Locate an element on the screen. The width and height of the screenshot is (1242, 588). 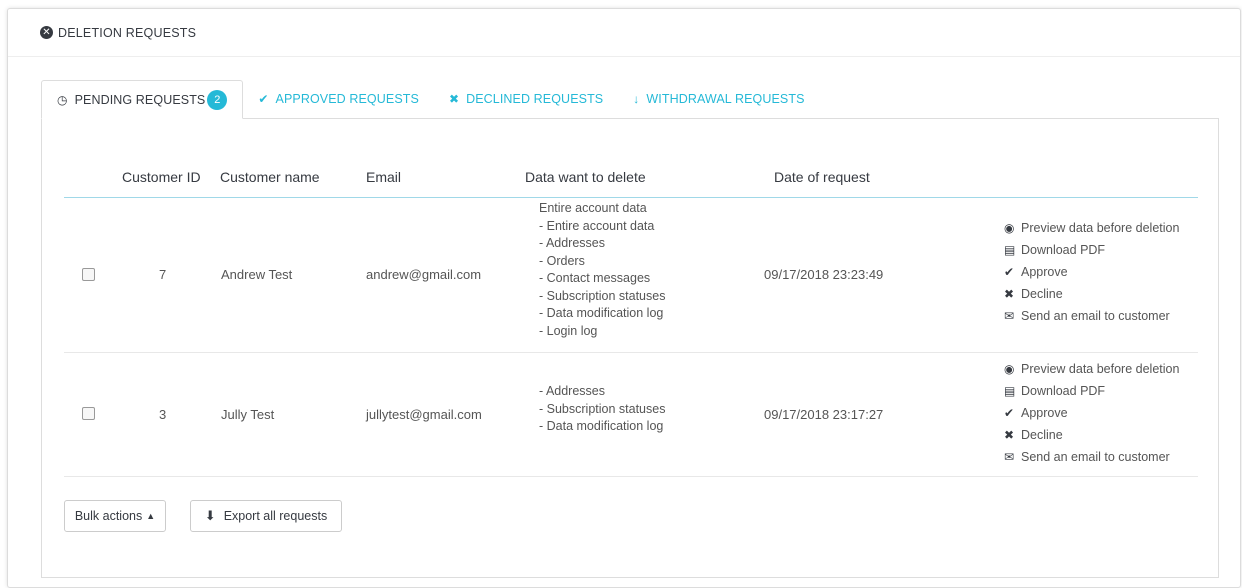
header-customer-name: Customer name is located at coordinates (270, 177).